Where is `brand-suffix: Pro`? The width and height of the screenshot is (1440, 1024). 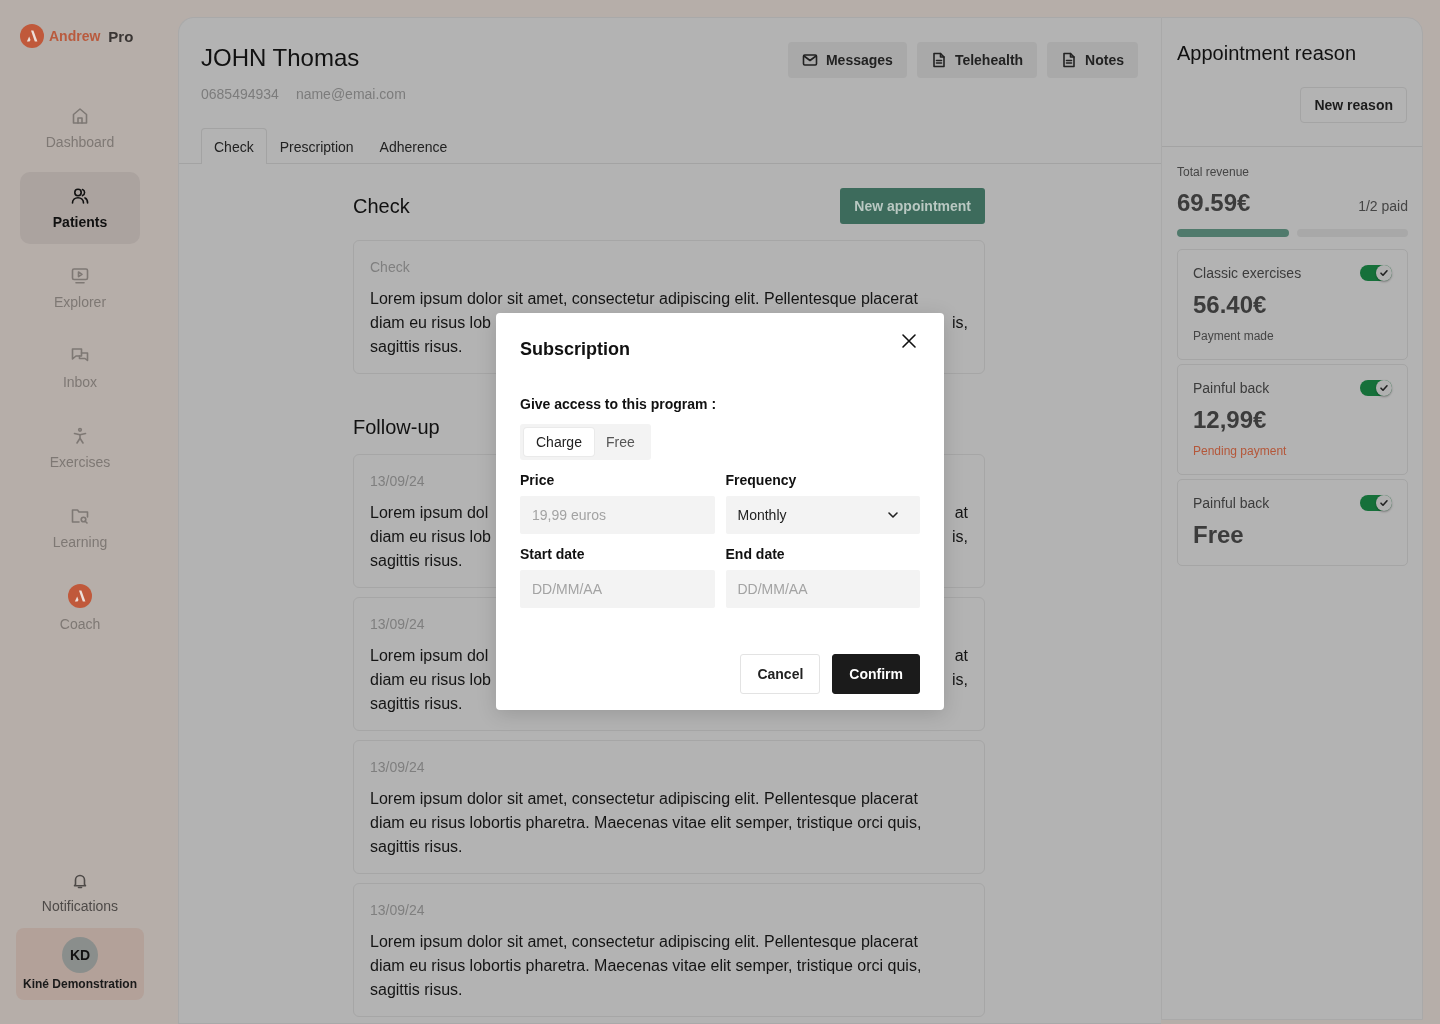 brand-suffix: Pro is located at coordinates (121, 36).